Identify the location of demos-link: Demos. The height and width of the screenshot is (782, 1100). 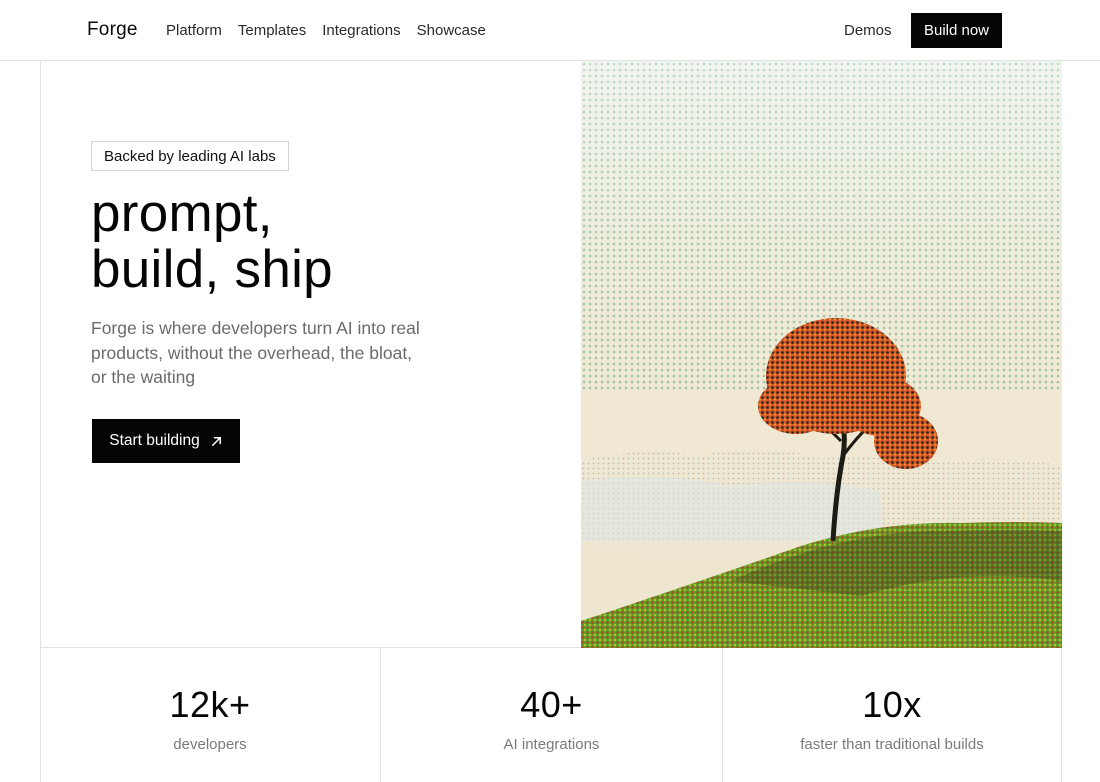
(868, 30).